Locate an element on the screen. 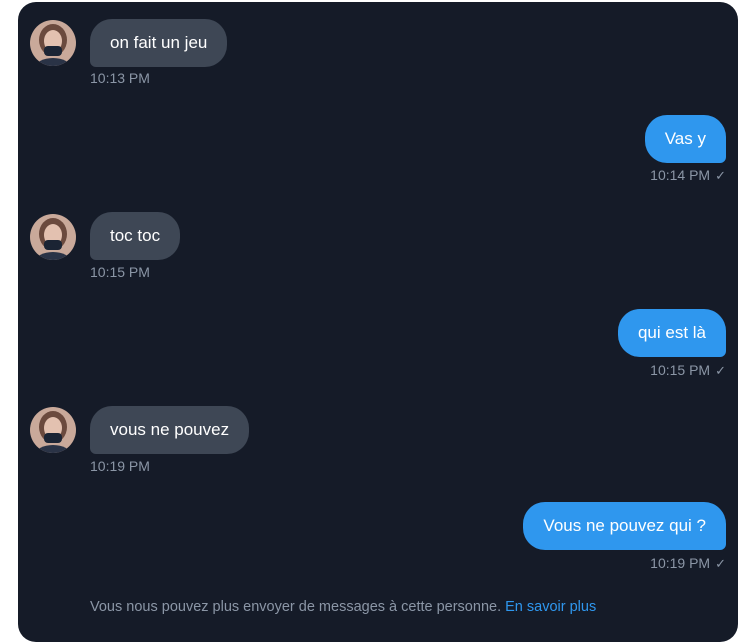  message-timestamp: 10:19 PM is located at coordinates (120, 466).